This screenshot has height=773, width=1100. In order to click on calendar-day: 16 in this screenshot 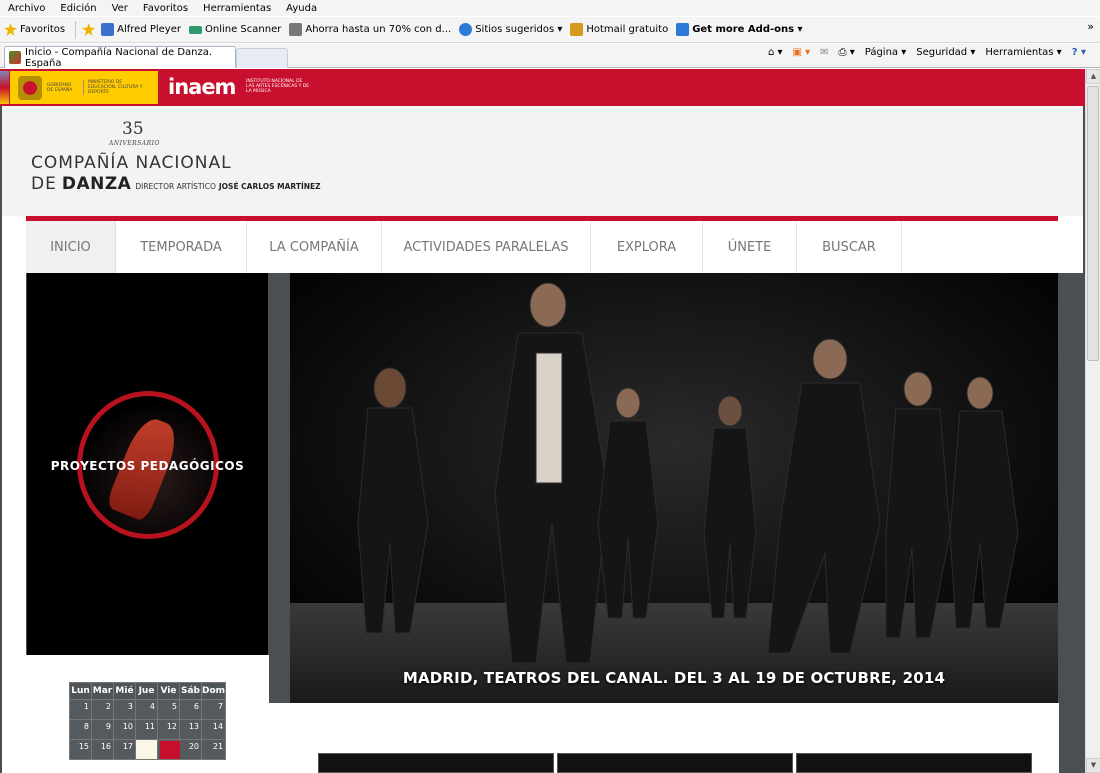, I will do `click(102, 749)`.